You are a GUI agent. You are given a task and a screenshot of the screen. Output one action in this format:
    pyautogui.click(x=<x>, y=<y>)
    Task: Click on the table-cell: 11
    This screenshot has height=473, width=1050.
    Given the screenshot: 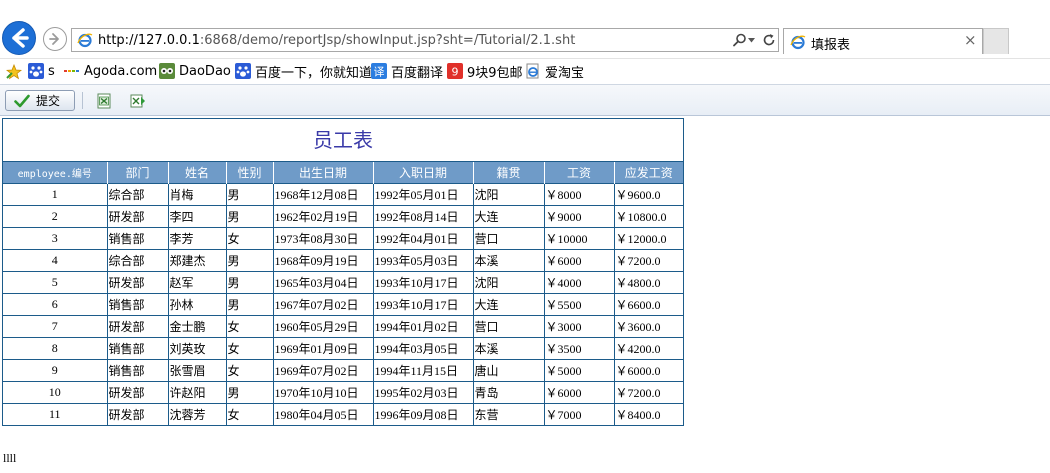 What is the action you would take?
    pyautogui.click(x=55, y=414)
    